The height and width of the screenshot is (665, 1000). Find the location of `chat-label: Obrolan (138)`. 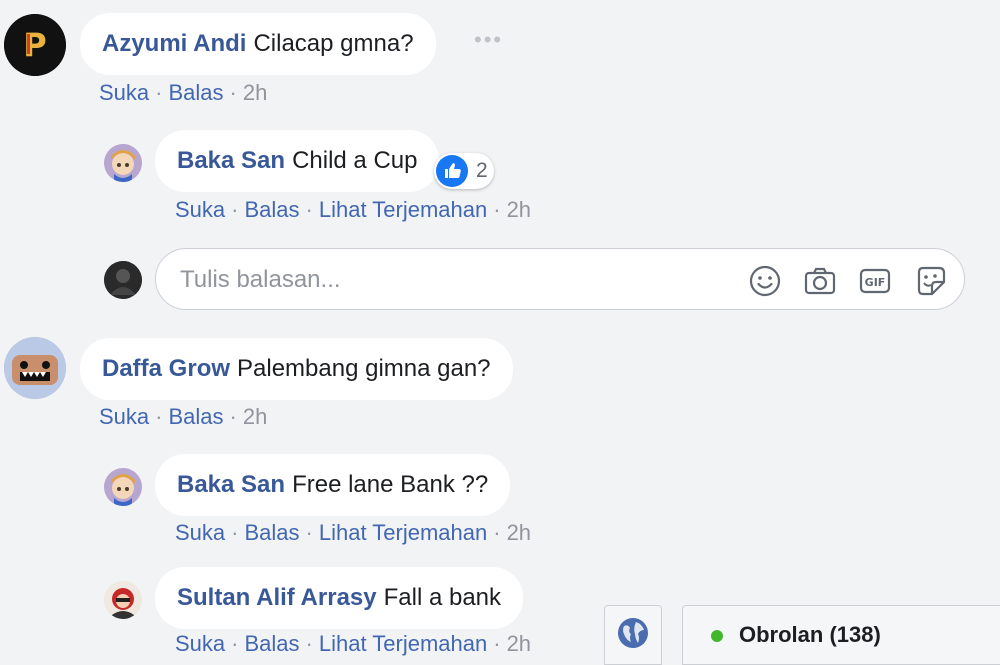

chat-label: Obrolan (138) is located at coordinates (810, 634).